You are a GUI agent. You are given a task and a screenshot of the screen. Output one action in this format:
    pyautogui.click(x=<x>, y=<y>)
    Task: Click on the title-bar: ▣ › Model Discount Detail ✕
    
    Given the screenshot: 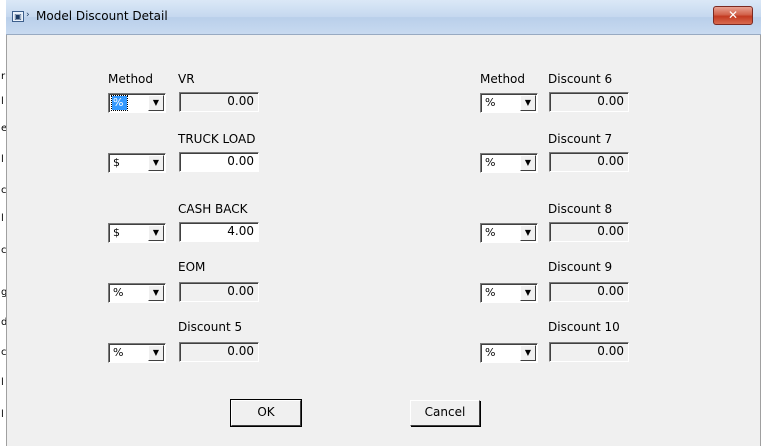 What is the action you would take?
    pyautogui.click(x=383, y=17)
    